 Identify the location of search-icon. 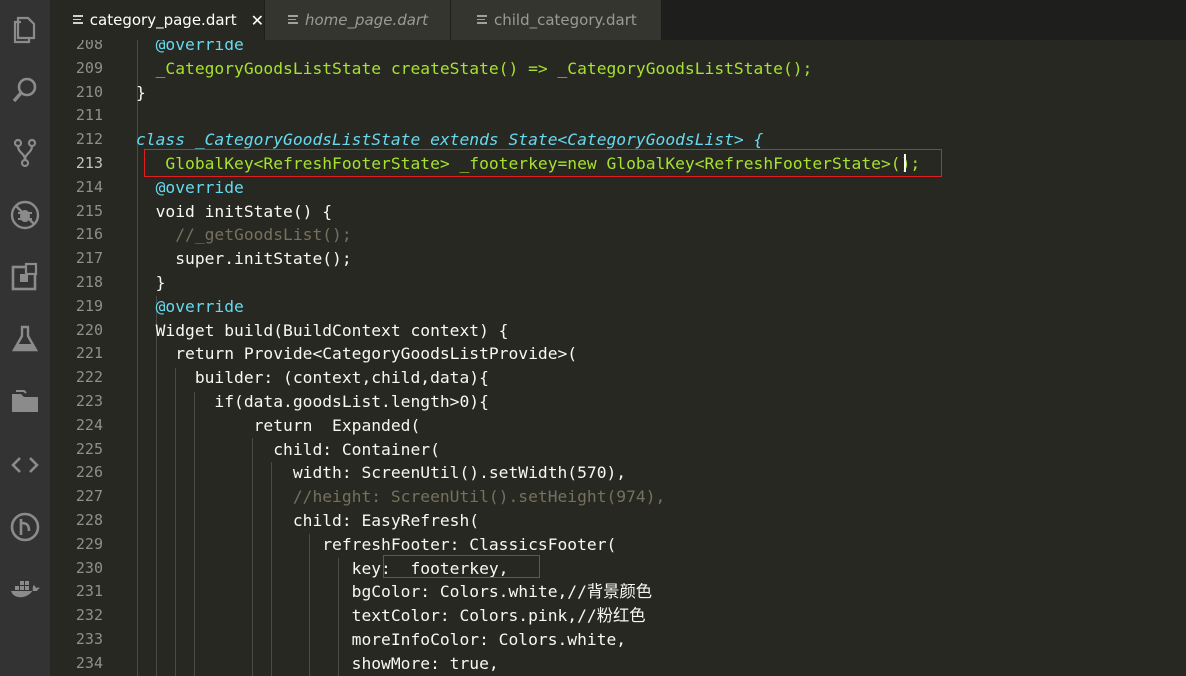
(25, 90).